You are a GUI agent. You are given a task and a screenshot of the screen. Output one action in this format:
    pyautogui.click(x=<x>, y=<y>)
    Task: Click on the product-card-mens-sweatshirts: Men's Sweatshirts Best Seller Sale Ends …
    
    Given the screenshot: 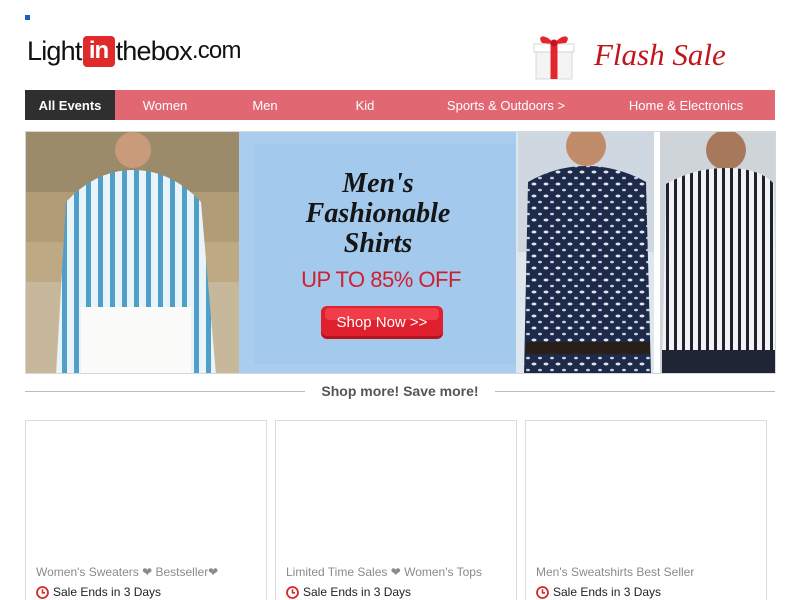 What is the action you would take?
    pyautogui.click(x=646, y=510)
    